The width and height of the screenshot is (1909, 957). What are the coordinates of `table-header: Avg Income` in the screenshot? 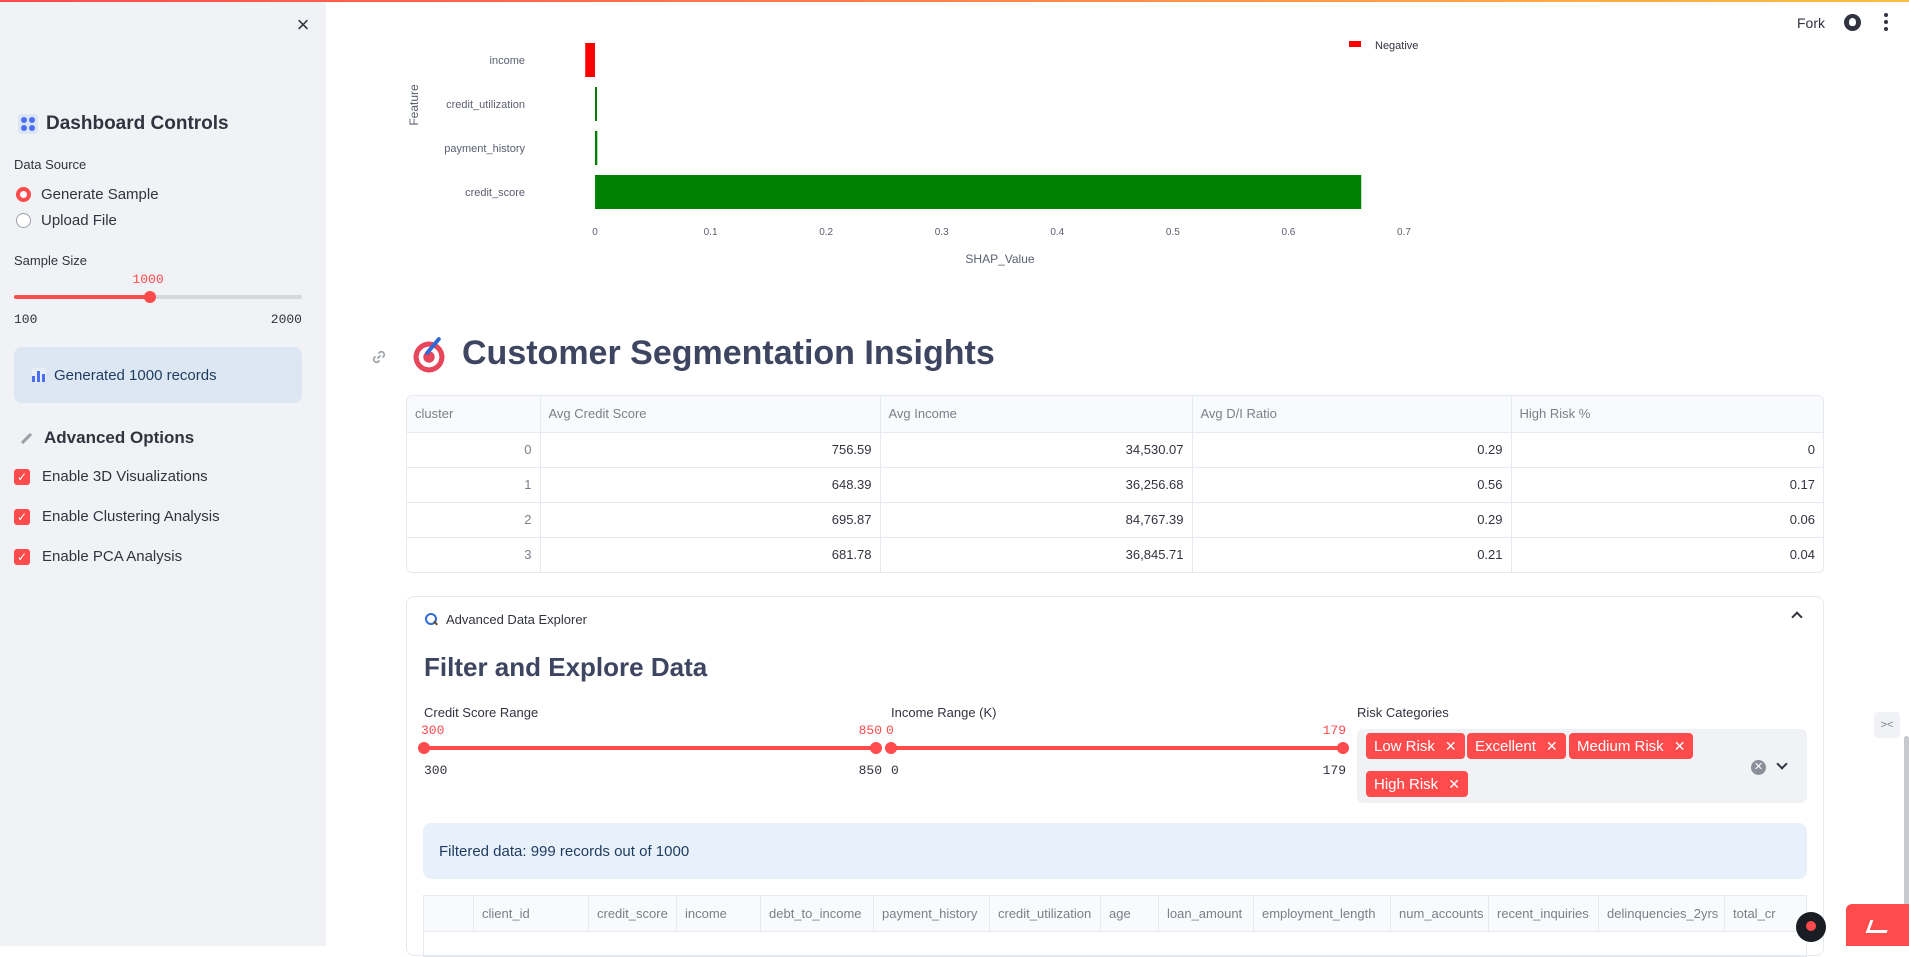 It's located at (1036, 414).